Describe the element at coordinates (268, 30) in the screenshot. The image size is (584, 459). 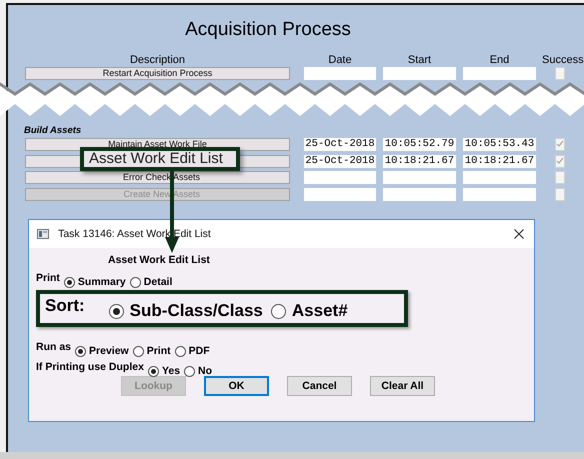
I see `page-title: Acquisition Process` at that location.